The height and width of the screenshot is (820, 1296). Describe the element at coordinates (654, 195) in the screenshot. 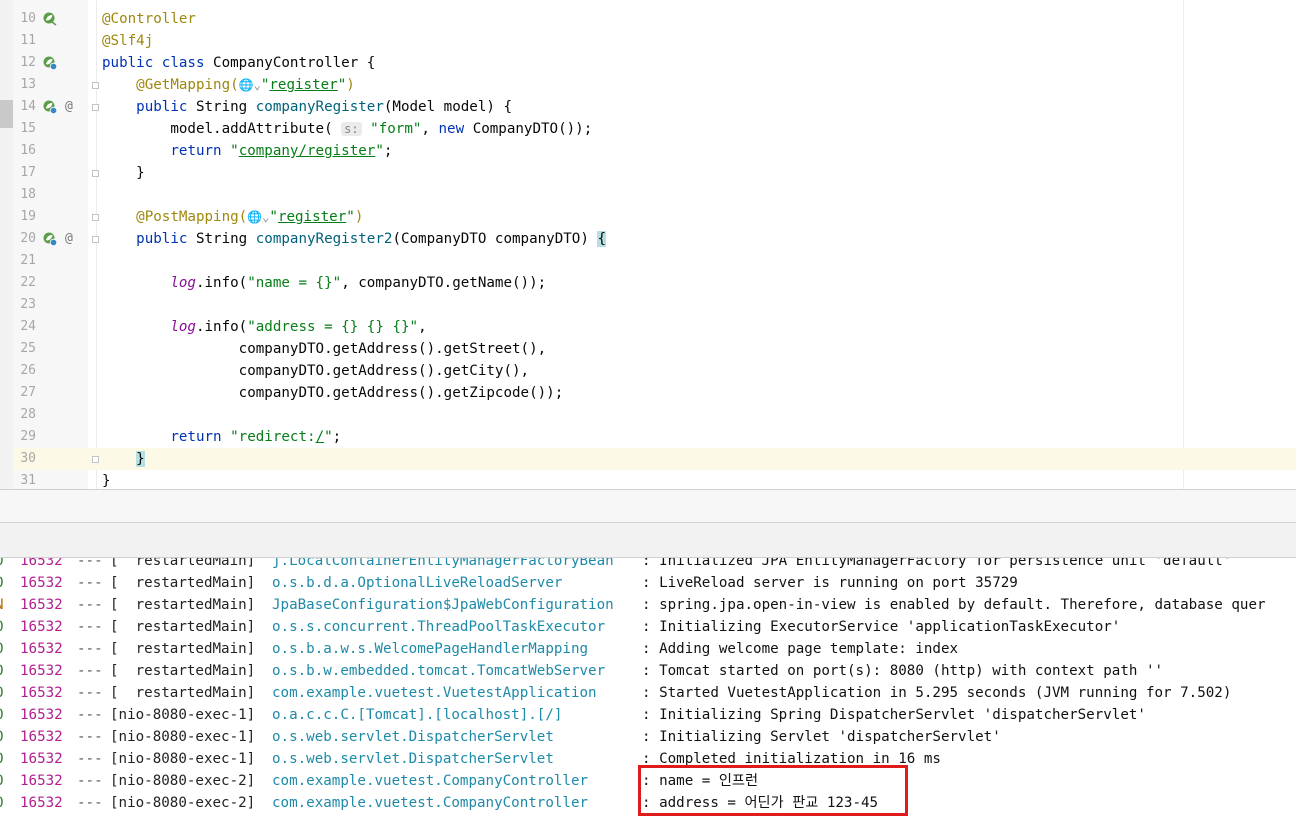

I see `code-line: 18` at that location.